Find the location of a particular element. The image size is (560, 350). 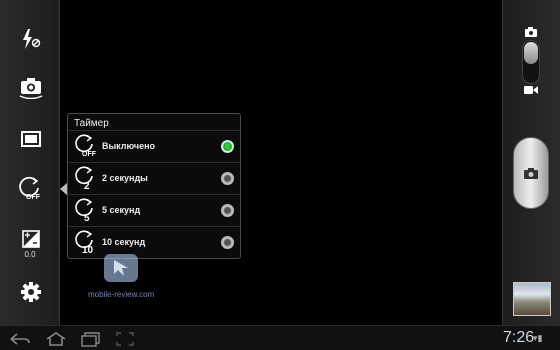

mode-switch-knob is located at coordinates (531, 53).